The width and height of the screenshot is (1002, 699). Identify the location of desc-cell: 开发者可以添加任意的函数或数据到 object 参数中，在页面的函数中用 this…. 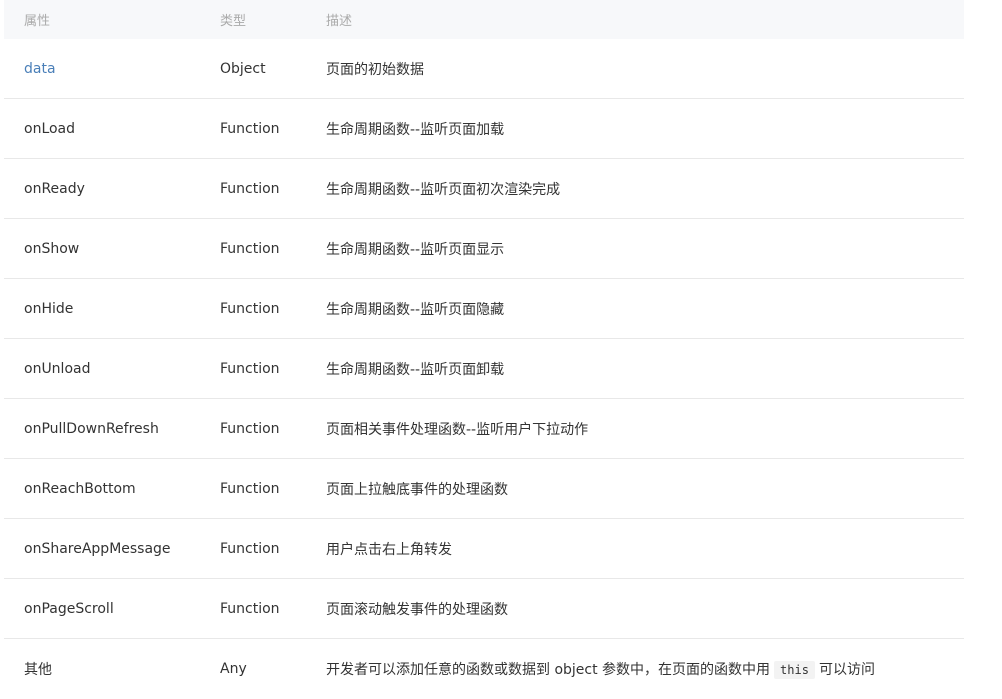
(635, 669).